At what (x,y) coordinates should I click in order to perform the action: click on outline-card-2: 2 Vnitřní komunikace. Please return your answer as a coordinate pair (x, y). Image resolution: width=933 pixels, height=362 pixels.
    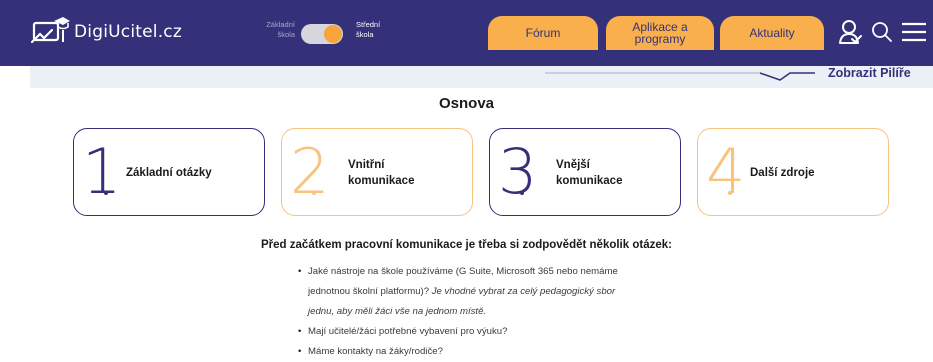
    Looking at the image, I should click on (377, 172).